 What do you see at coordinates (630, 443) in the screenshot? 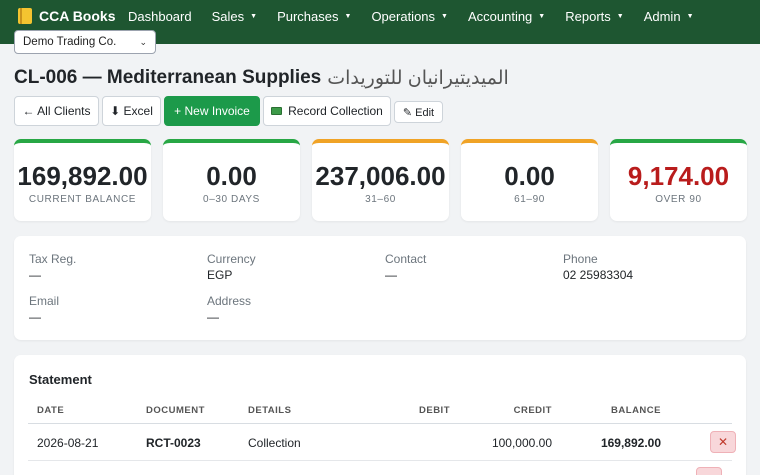
I see `cell-balance: 169,892.00` at bounding box center [630, 443].